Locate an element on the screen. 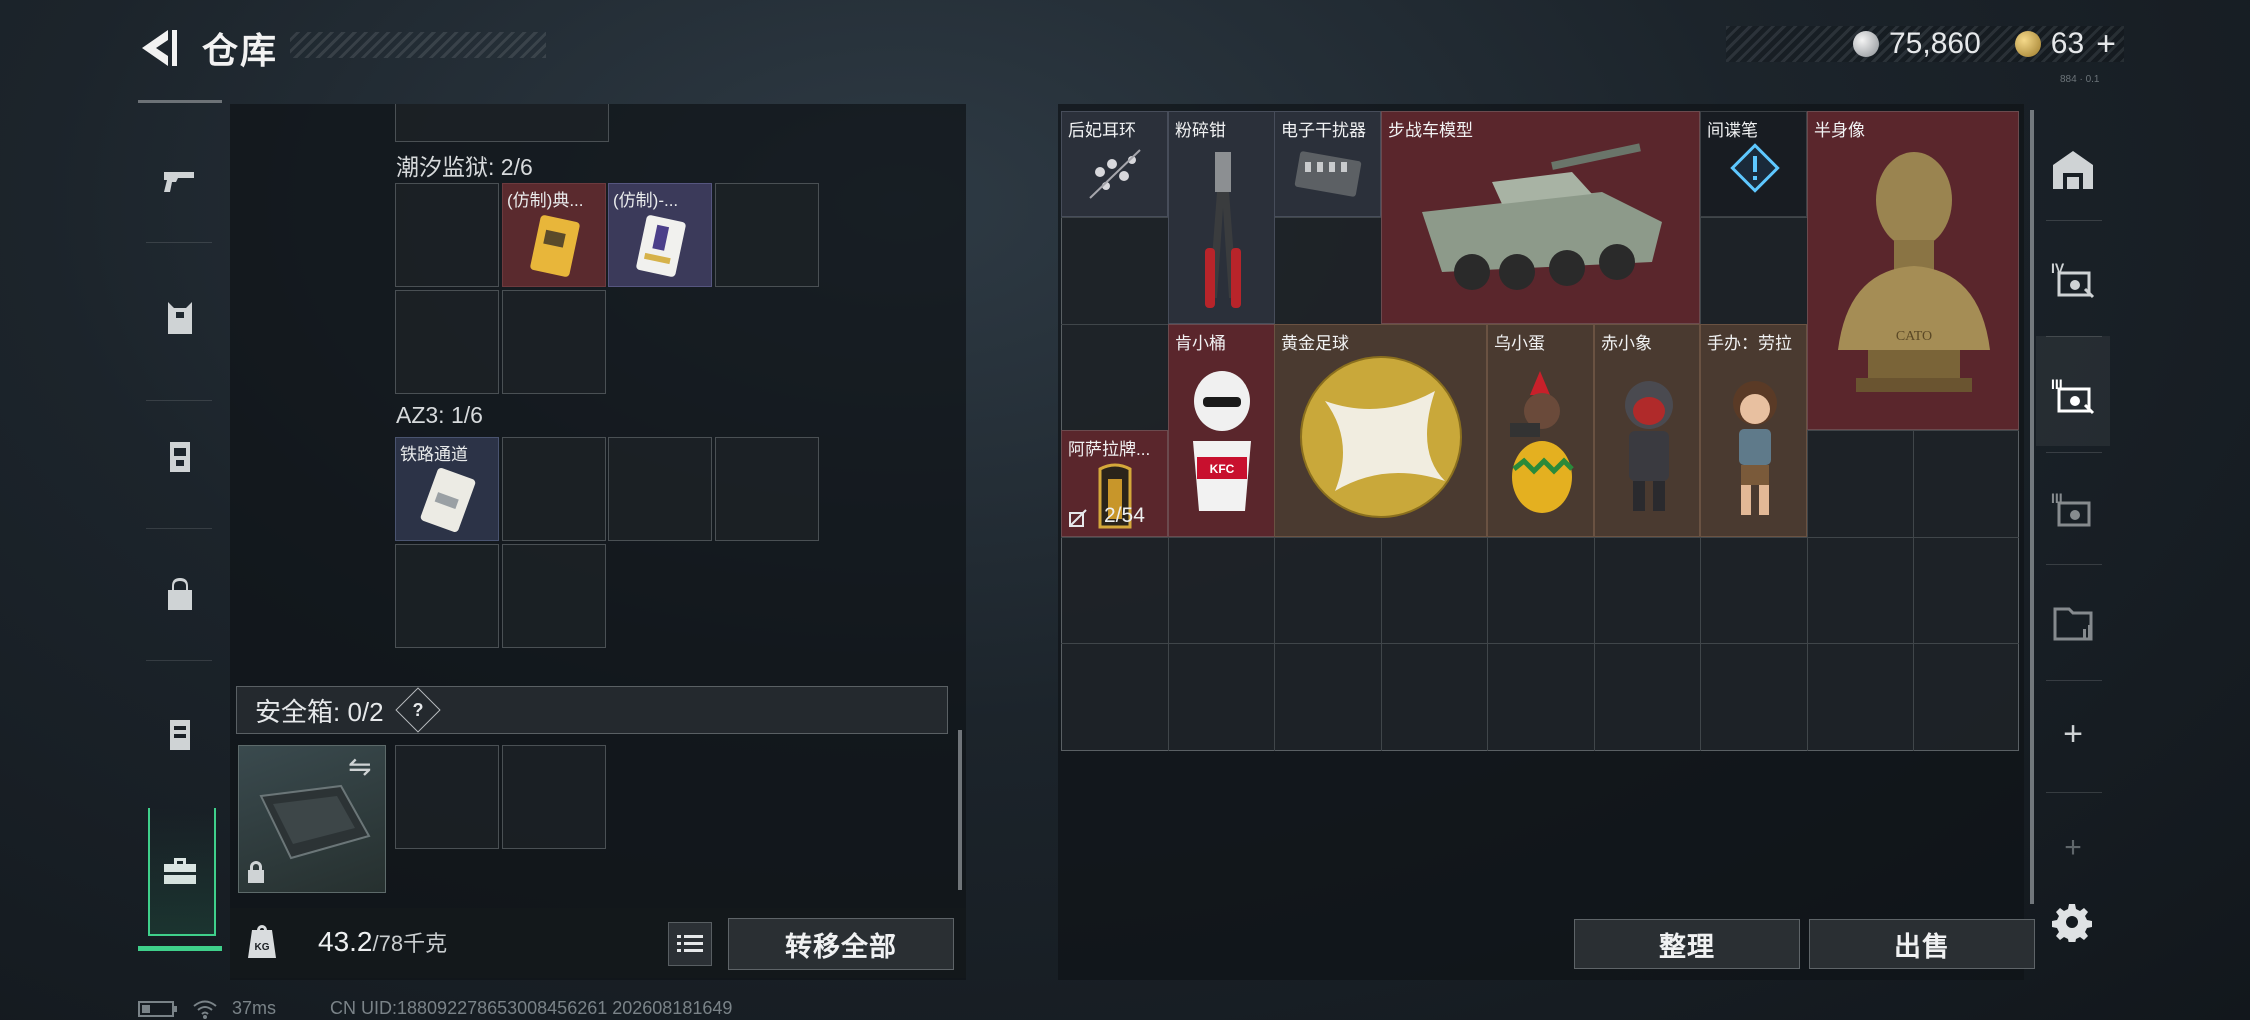 This screenshot has width=2250, height=1020. weight-readout: 43.2/78千克 is located at coordinates (382, 942).